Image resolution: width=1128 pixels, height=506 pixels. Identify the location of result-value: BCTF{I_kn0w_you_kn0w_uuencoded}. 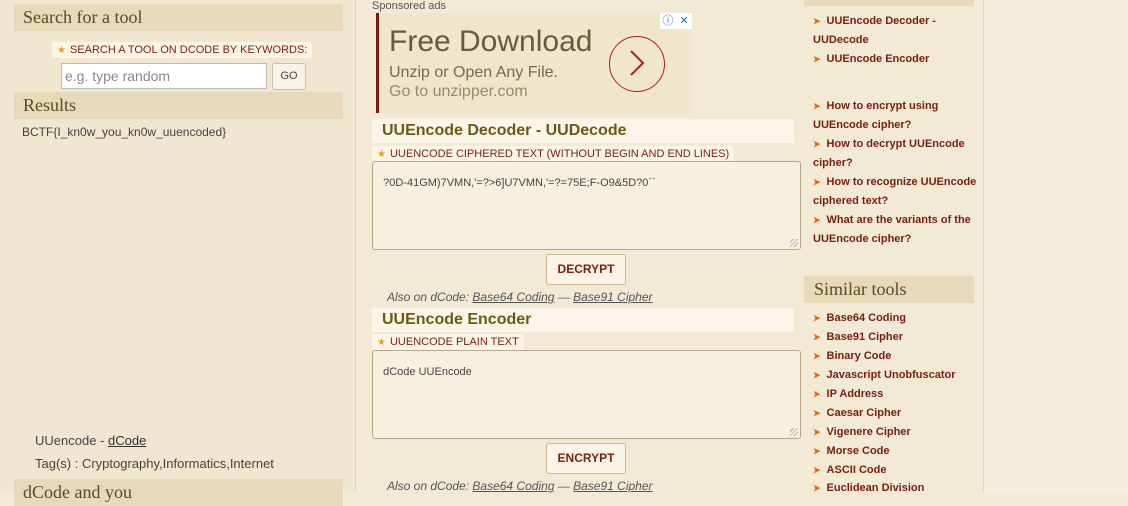
(124, 132).